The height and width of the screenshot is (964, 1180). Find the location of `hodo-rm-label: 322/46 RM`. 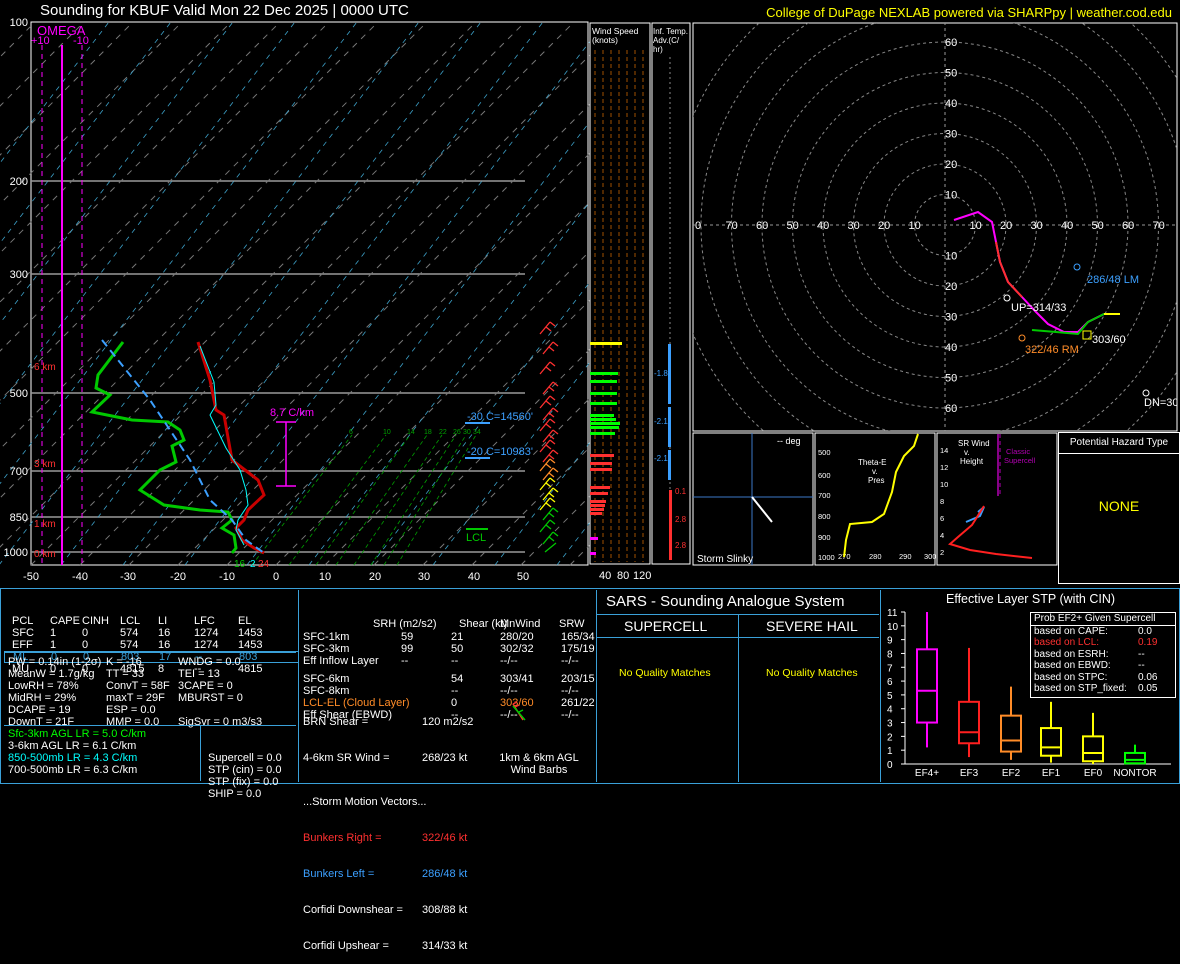

hodo-rm-label: 322/46 RM is located at coordinates (1052, 350).